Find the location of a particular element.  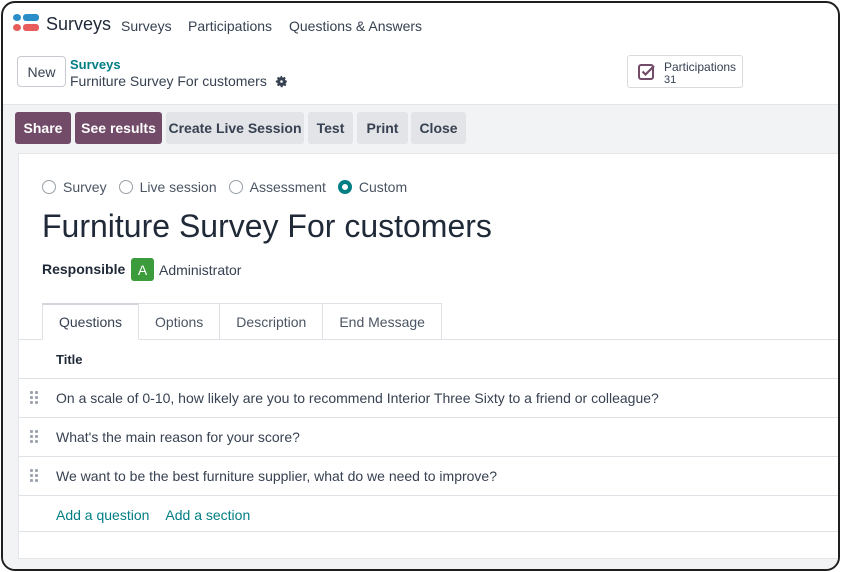

checkbox-icon is located at coordinates (646, 72).